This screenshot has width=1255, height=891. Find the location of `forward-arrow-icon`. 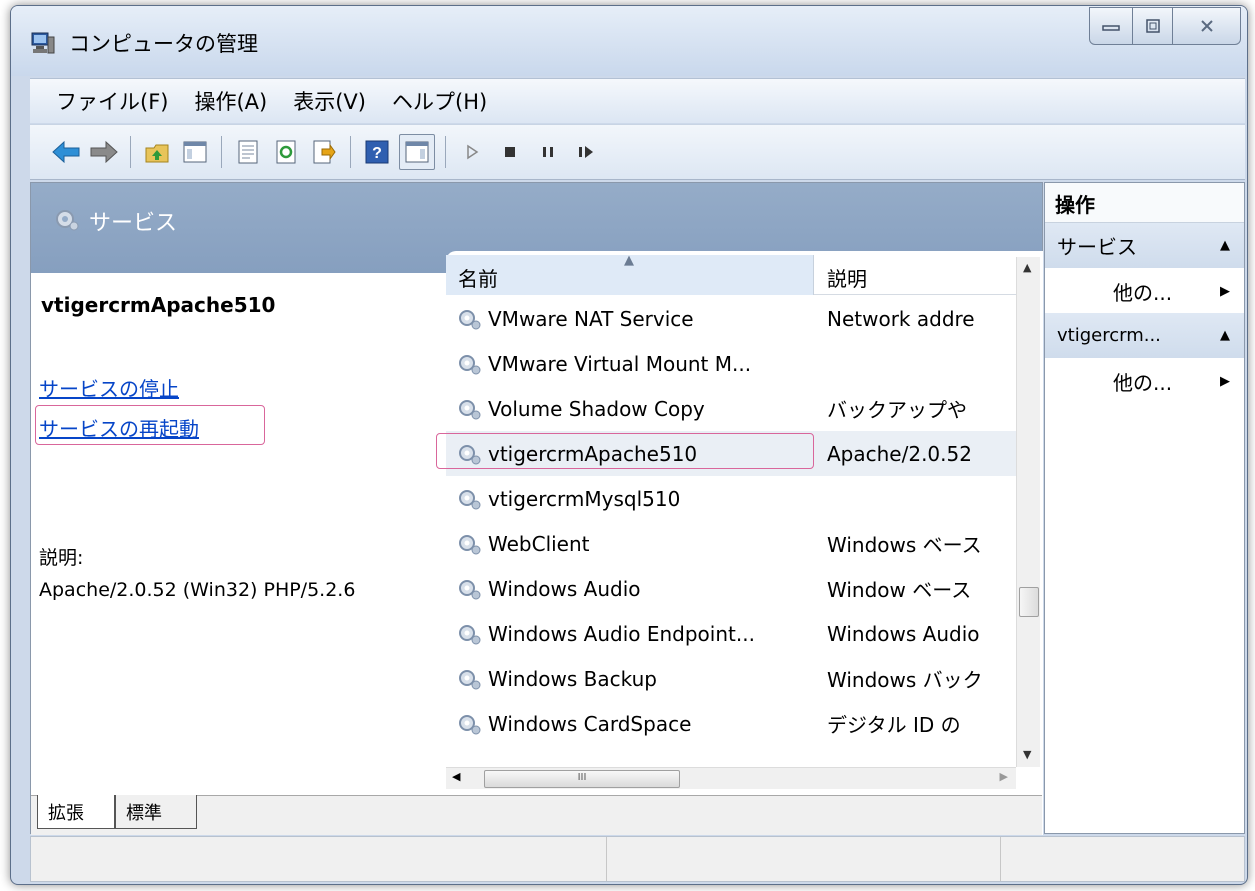

forward-arrow-icon is located at coordinates (104, 152).